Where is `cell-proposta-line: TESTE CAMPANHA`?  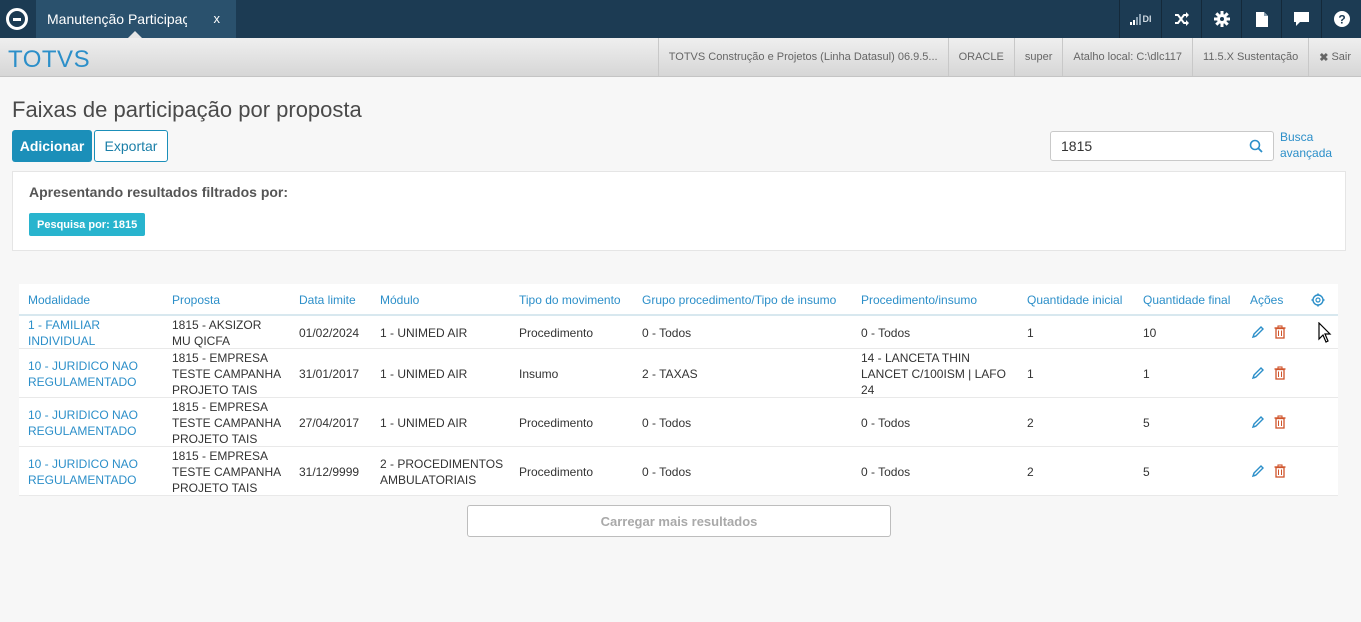 cell-proposta-line: TESTE CAMPANHA is located at coordinates (227, 423).